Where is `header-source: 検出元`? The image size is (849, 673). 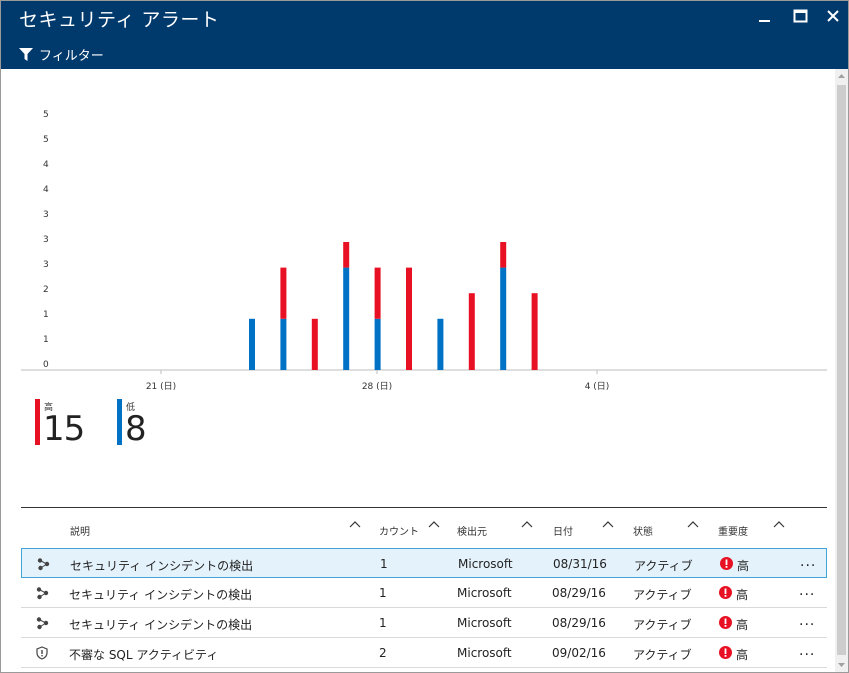 header-source: 検出元 is located at coordinates (472, 530).